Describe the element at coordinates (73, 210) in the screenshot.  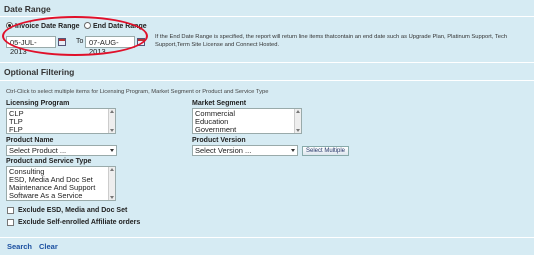
I see `exclude-esd-label: Exclude ESD, Media and Doc Set` at that location.